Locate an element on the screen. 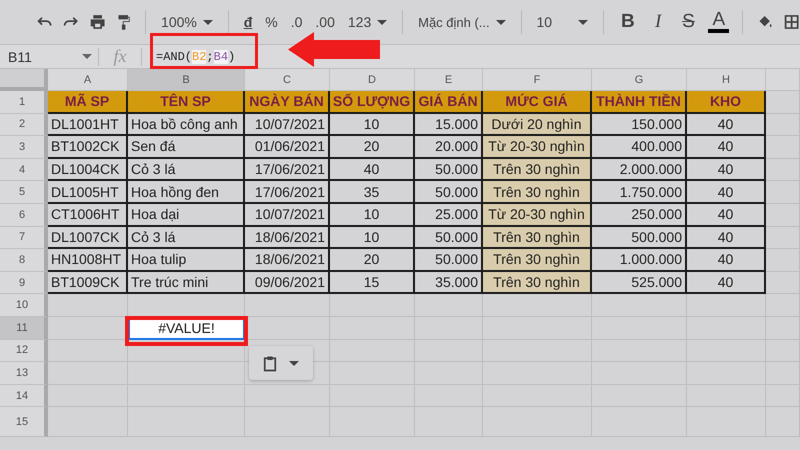  table-cell: Tre trúc mini is located at coordinates (186, 283).